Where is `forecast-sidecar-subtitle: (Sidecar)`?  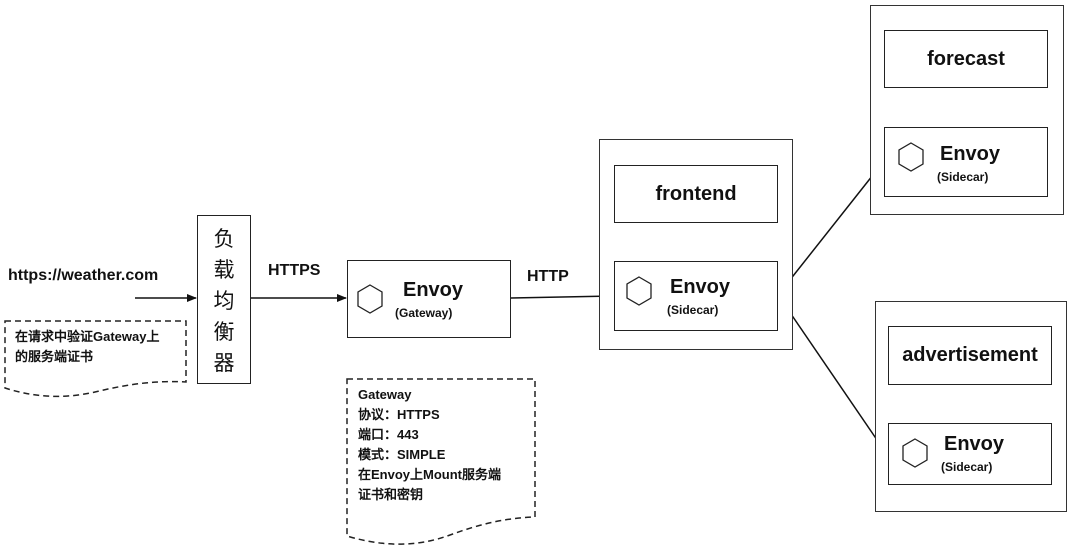
forecast-sidecar-subtitle: (Sidecar) is located at coordinates (963, 177).